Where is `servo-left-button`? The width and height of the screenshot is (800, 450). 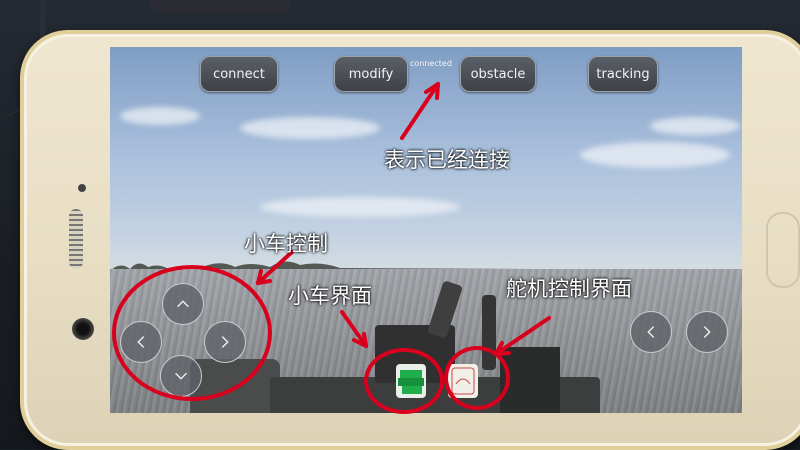
servo-left-button is located at coordinates (651, 332).